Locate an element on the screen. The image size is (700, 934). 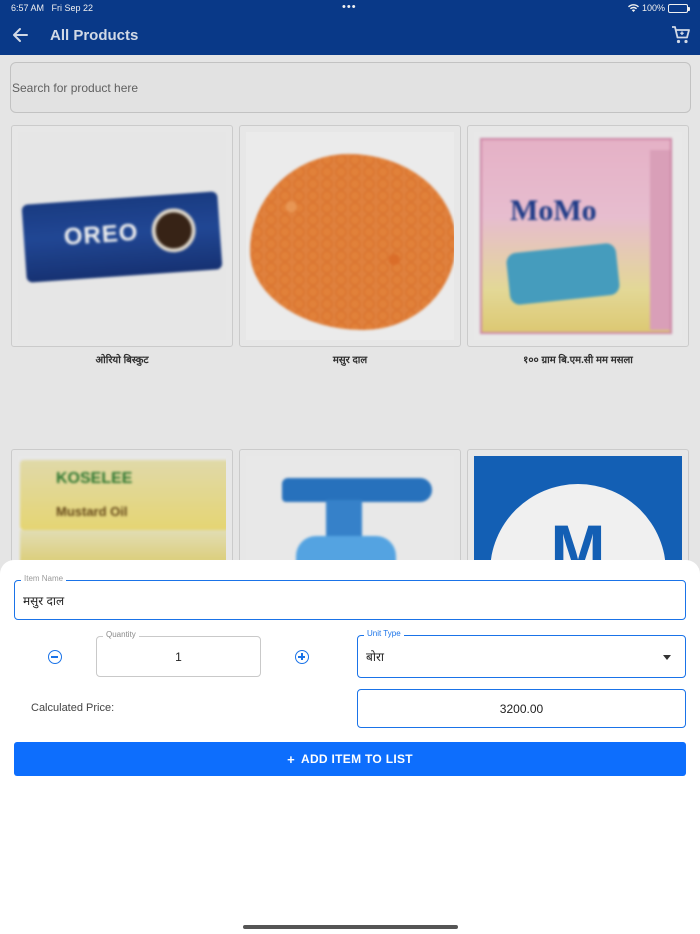
calculated-price-field: 3200.00 is located at coordinates (521, 708).